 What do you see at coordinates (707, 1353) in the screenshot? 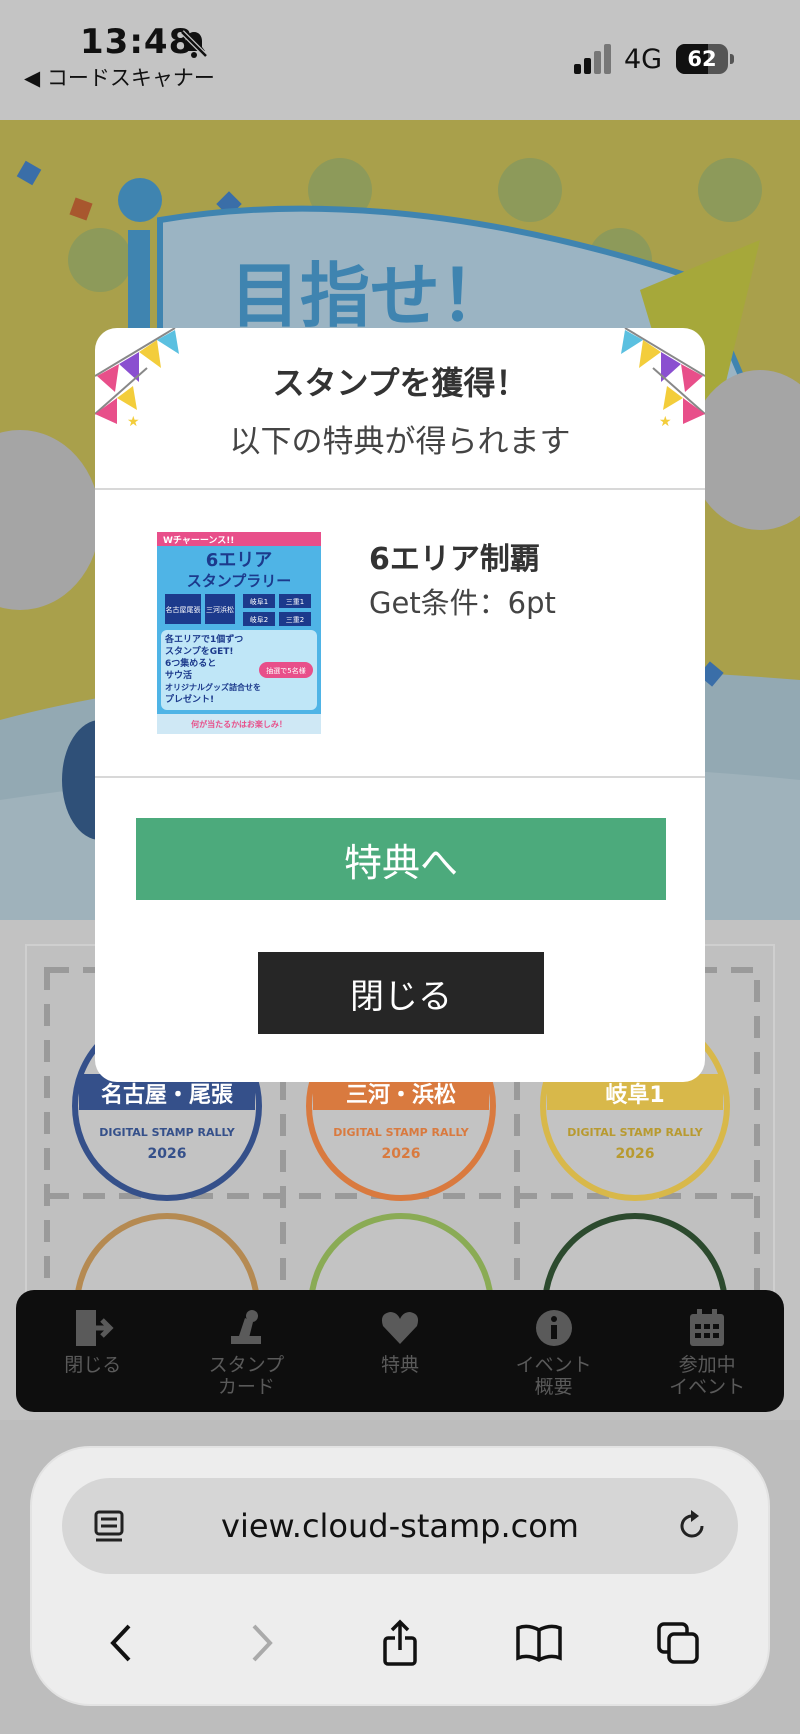
I see `tab-joined-events: 参加中 イベント` at bounding box center [707, 1353].